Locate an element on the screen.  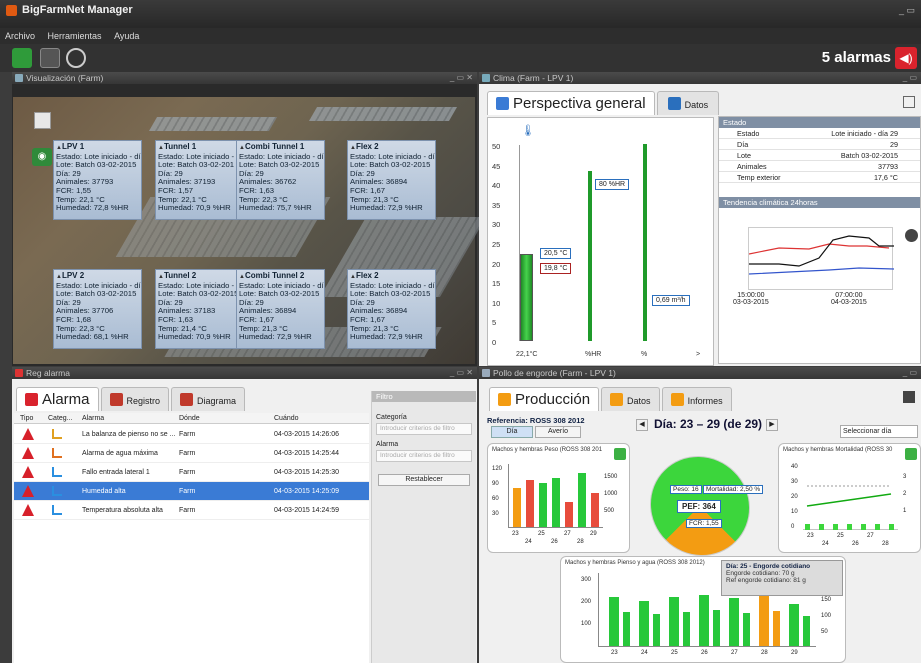
estado-row: Lote Batch 03-02-2015 is located at coordinates (819, 155).